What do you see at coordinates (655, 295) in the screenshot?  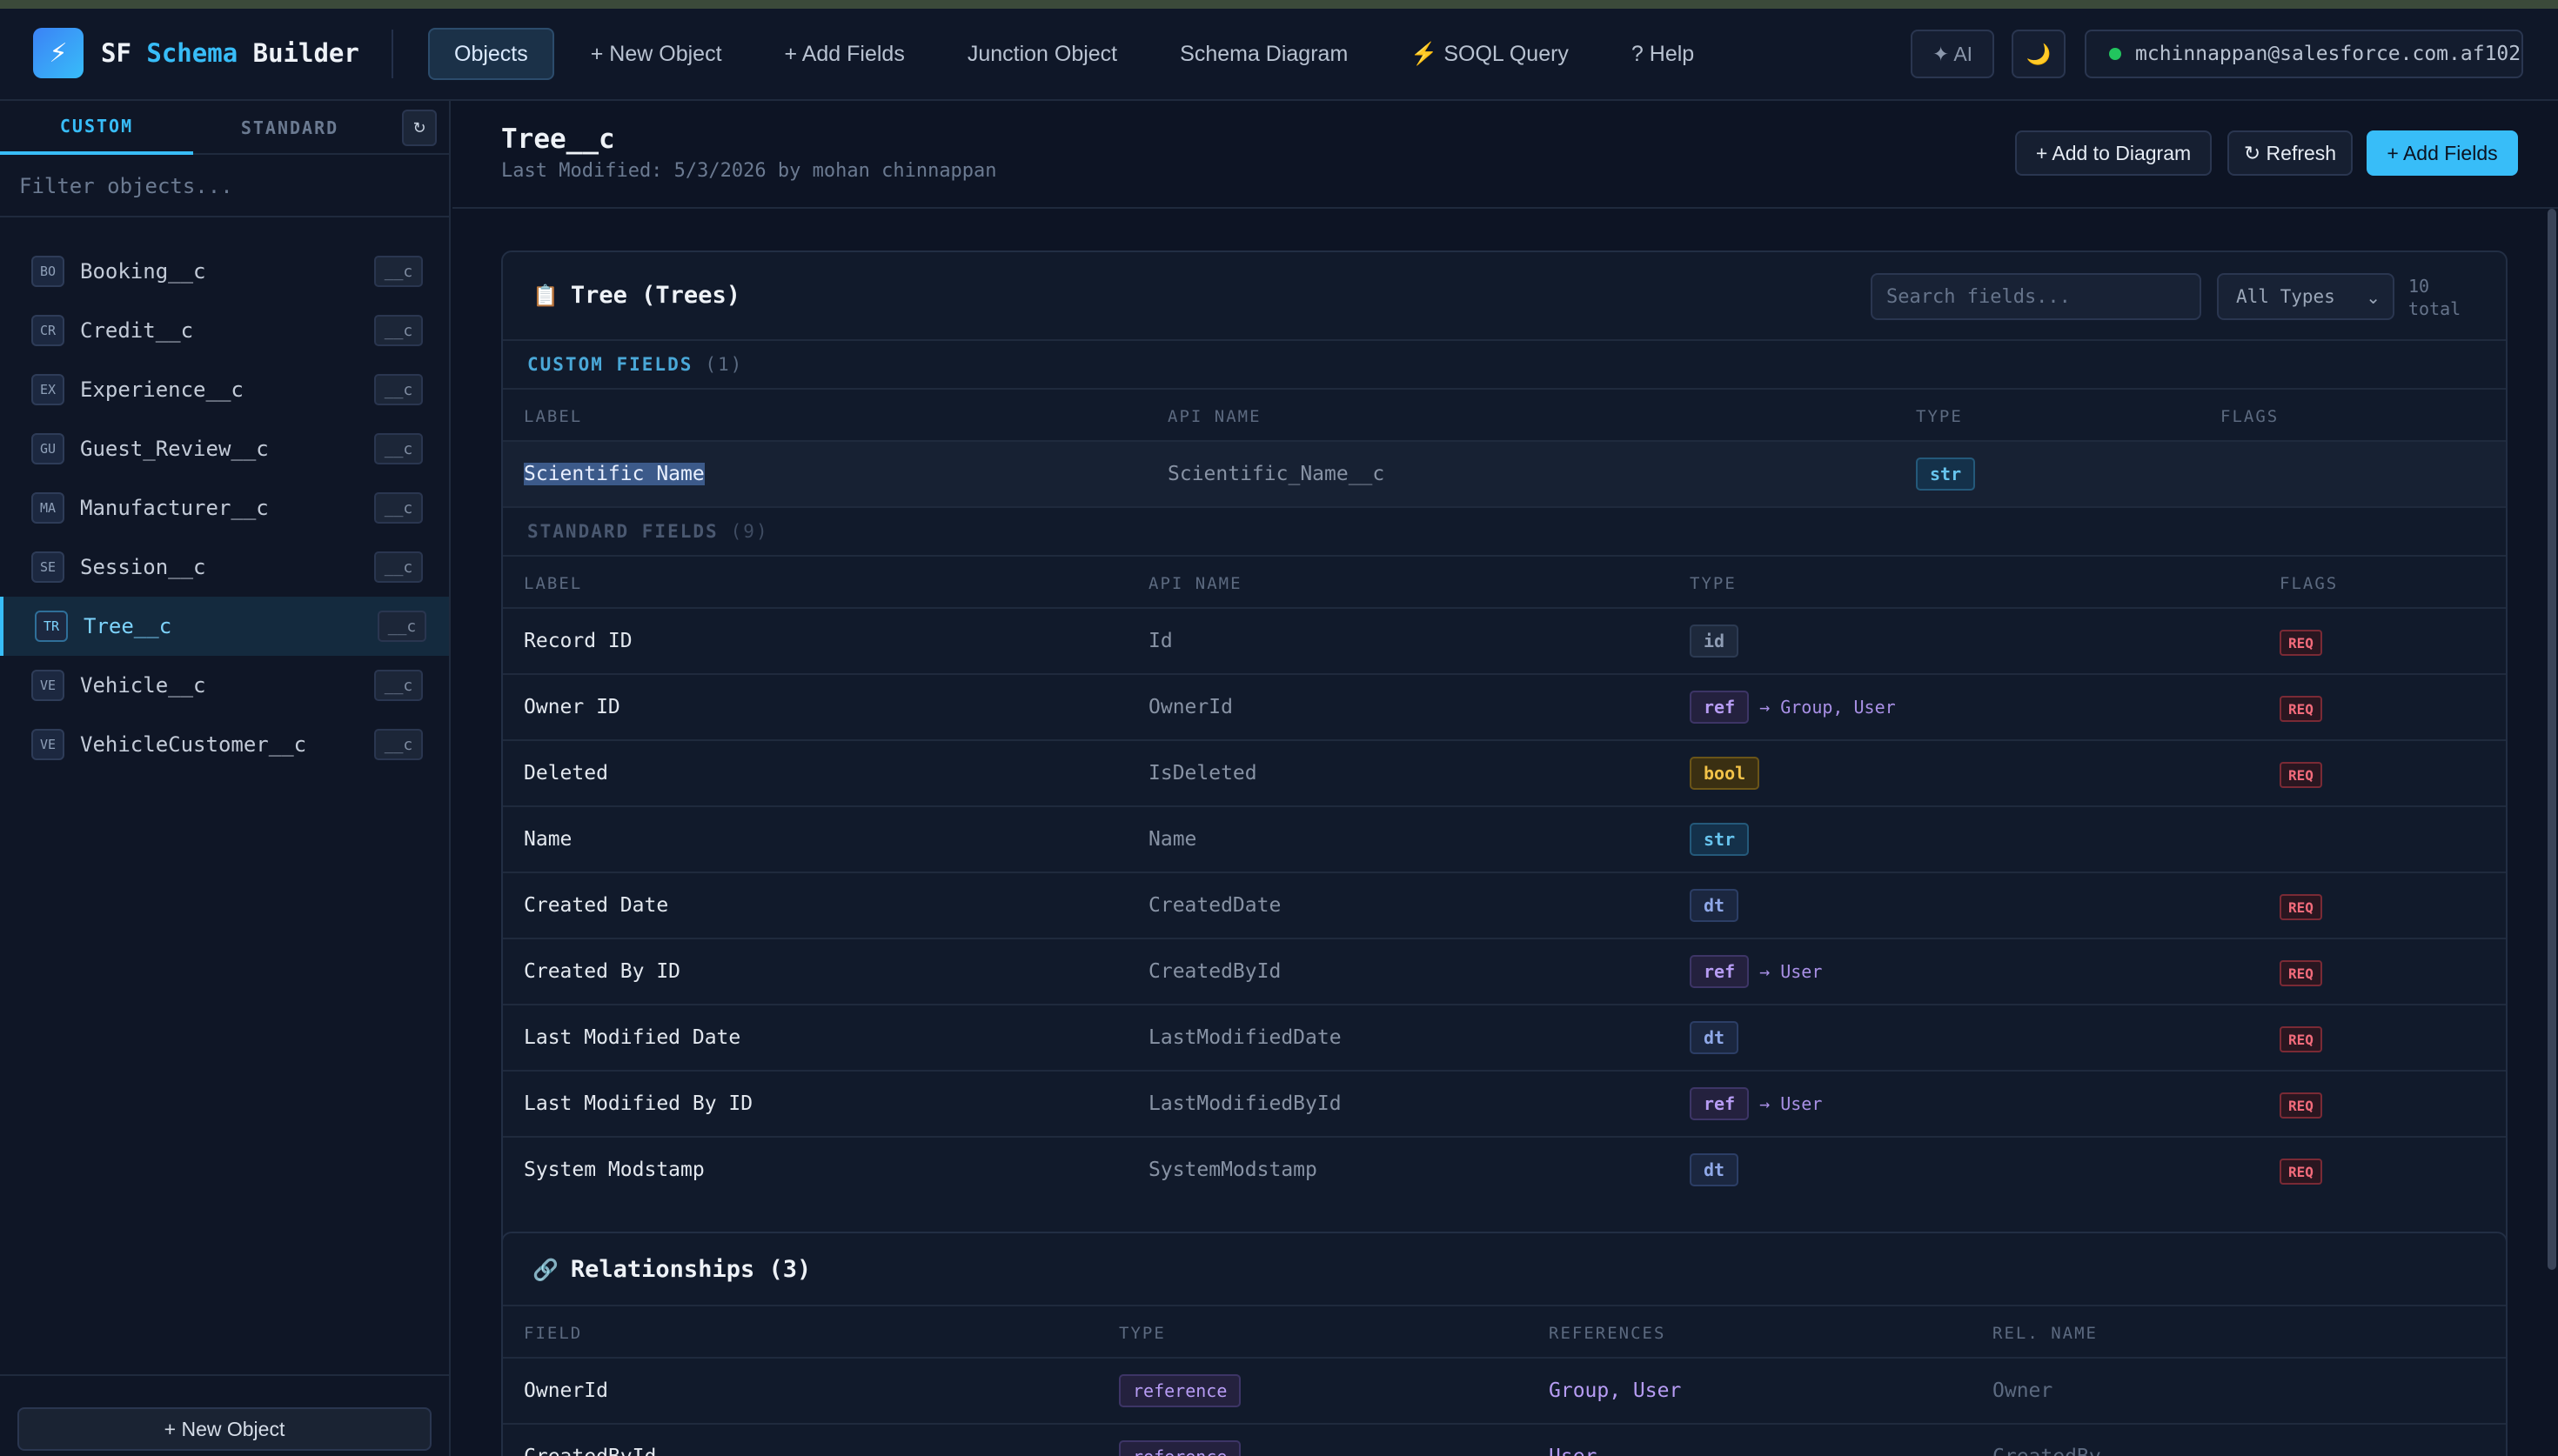 I see `object-label-title: Tree (Trees)` at bounding box center [655, 295].